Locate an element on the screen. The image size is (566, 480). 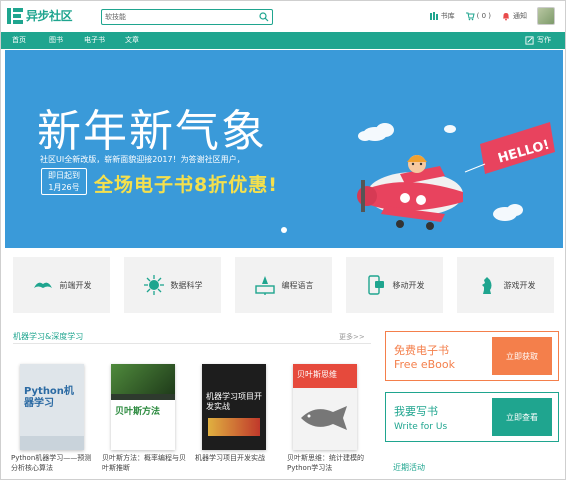
write-label: 写作 is located at coordinates (544, 40).